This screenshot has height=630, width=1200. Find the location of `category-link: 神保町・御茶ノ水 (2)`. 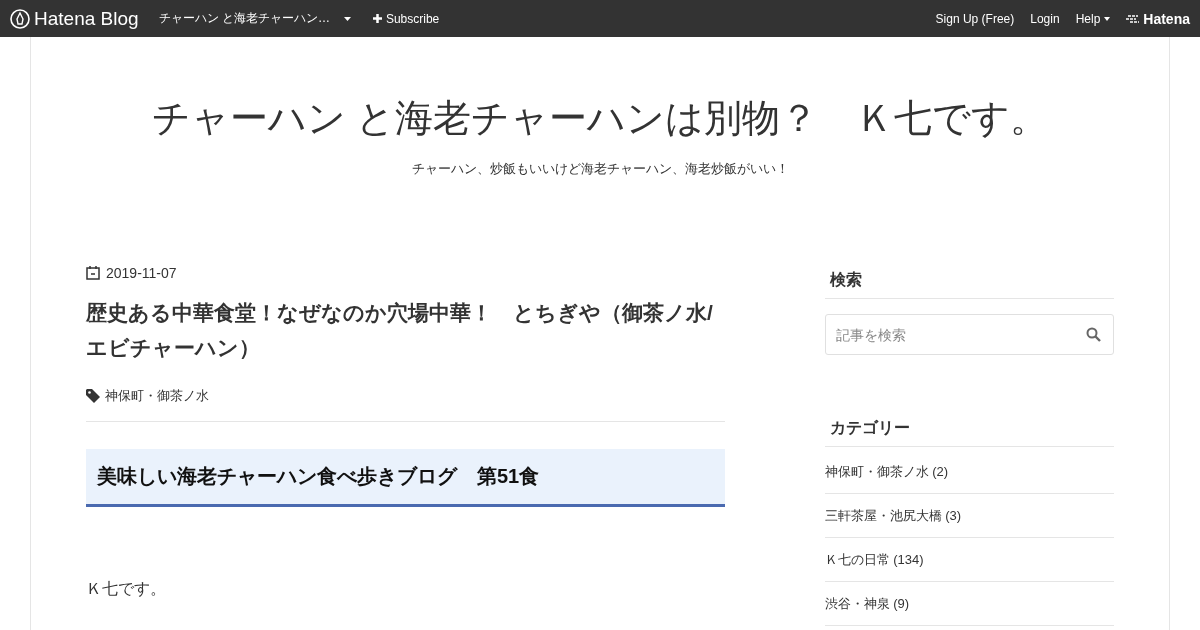

category-link: 神保町・御茶ノ水 (2) is located at coordinates (969, 472).